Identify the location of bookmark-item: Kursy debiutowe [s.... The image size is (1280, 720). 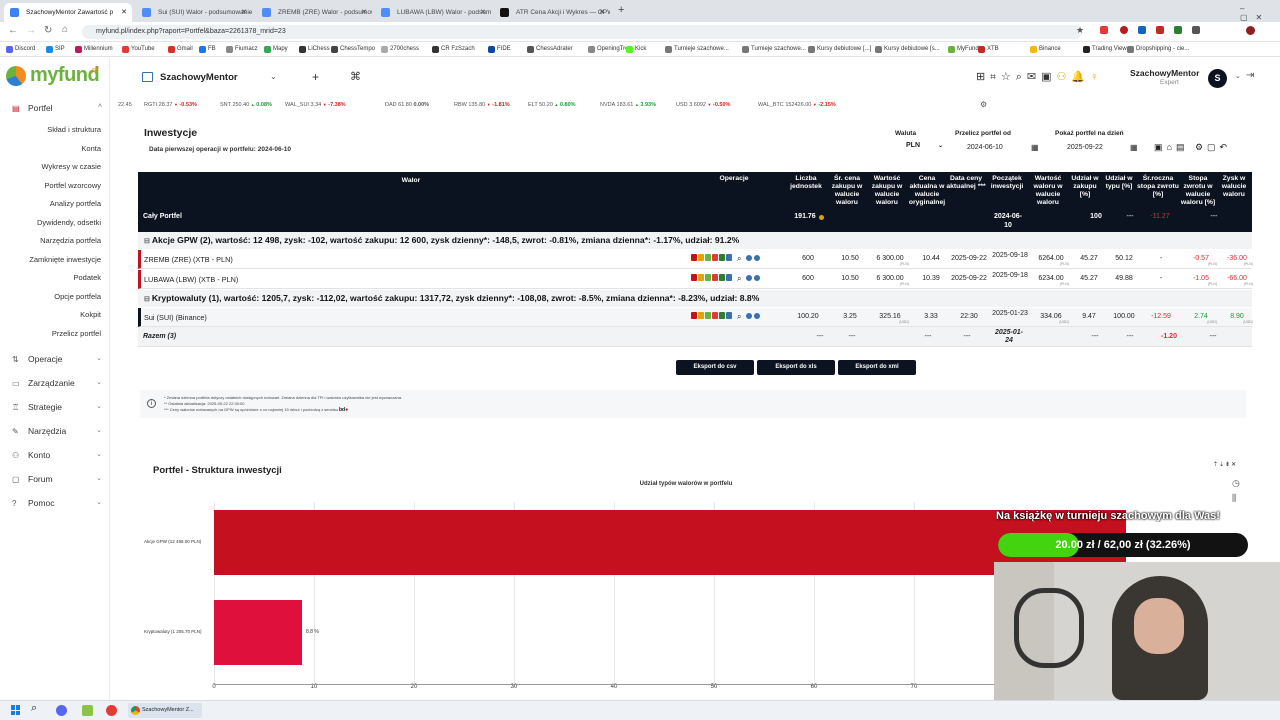
(907, 49).